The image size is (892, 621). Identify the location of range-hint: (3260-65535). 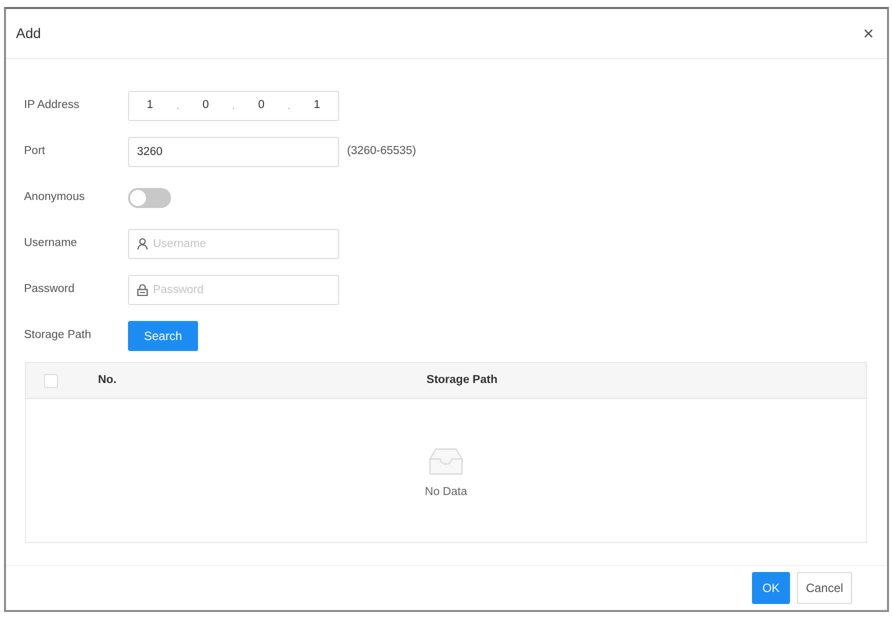
(381, 152).